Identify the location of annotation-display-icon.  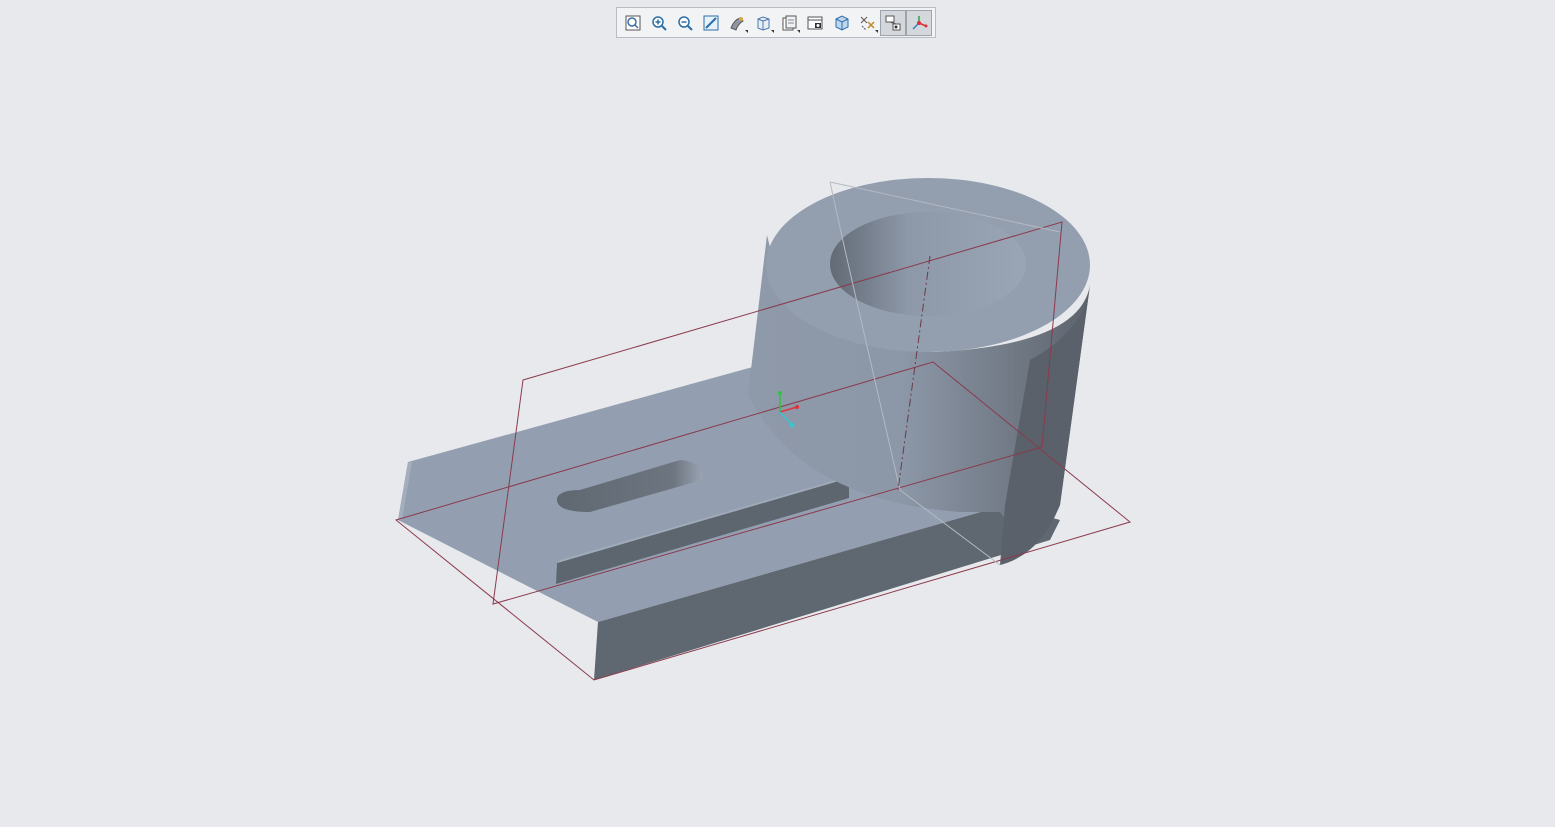
(893, 23).